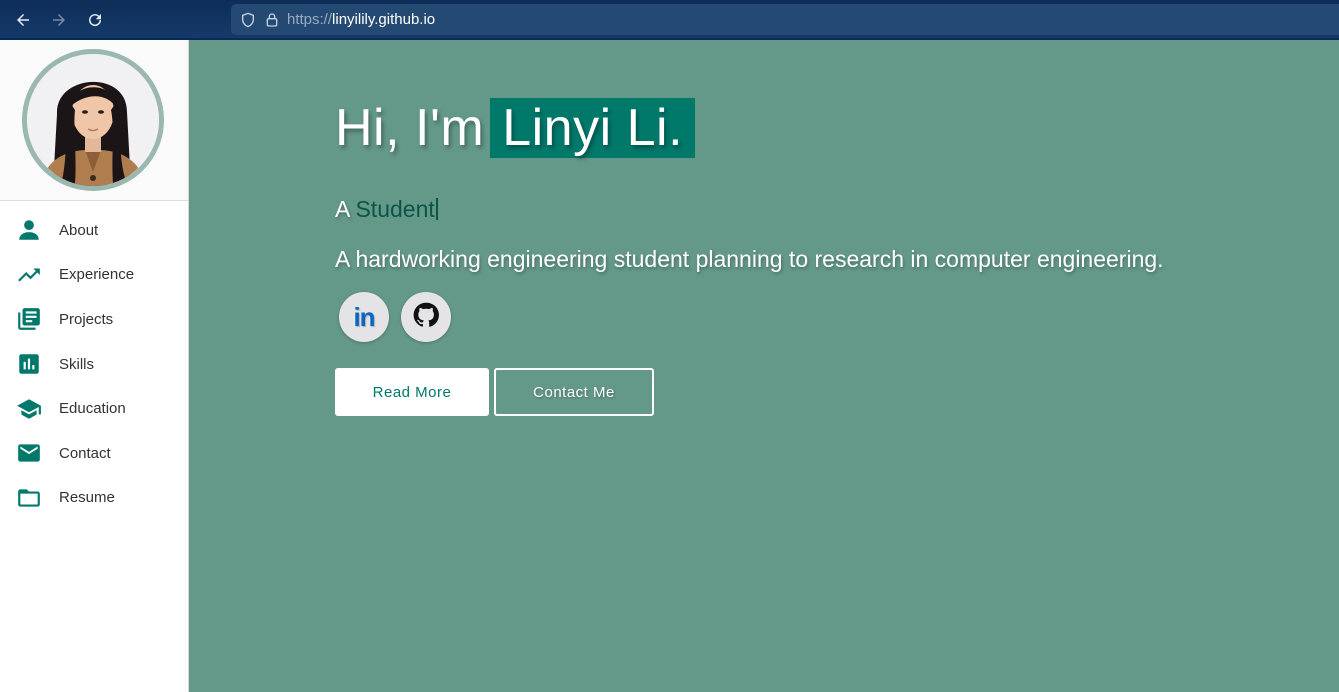 Image resolution: width=1339 pixels, height=692 pixels. Describe the element at coordinates (272, 20) in the screenshot. I see `lock-icon` at that location.